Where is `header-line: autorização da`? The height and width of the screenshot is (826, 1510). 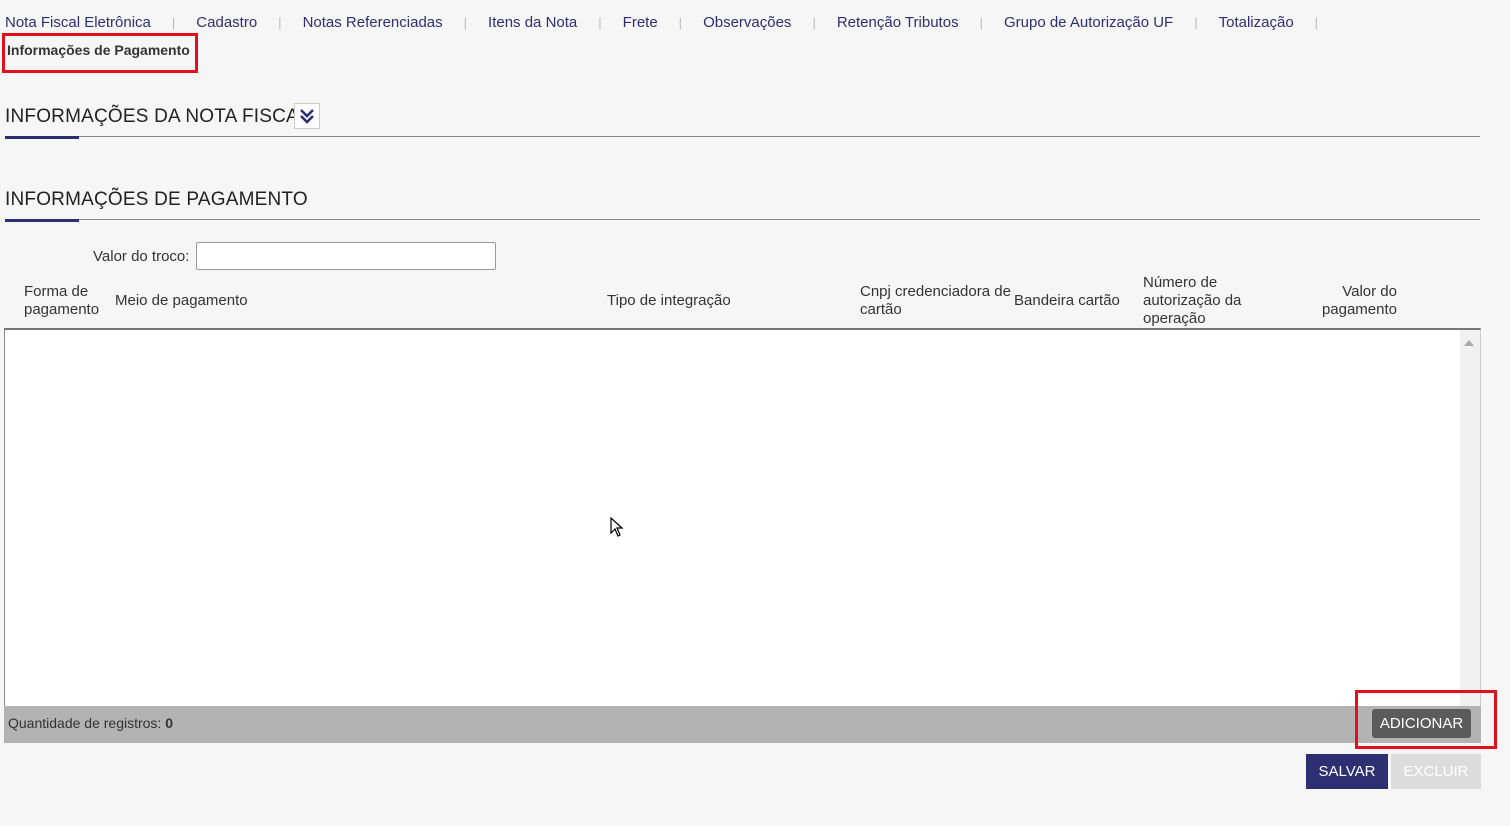 header-line: autorização da is located at coordinates (1192, 300).